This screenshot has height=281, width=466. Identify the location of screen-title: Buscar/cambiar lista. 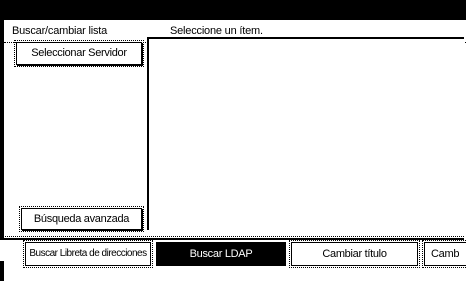
(60, 31).